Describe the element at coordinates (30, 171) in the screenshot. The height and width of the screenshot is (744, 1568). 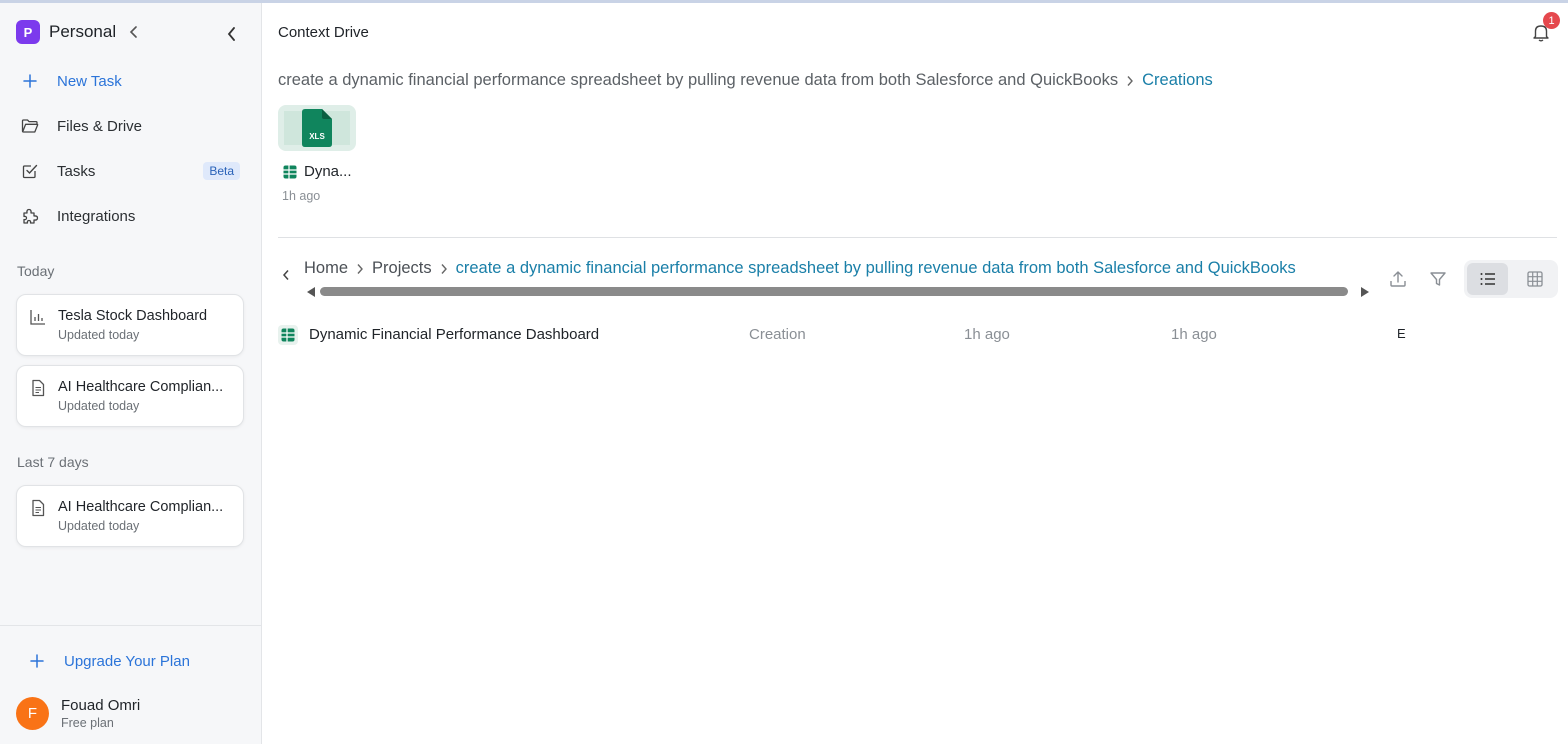
I see `checkbox-icon` at that location.